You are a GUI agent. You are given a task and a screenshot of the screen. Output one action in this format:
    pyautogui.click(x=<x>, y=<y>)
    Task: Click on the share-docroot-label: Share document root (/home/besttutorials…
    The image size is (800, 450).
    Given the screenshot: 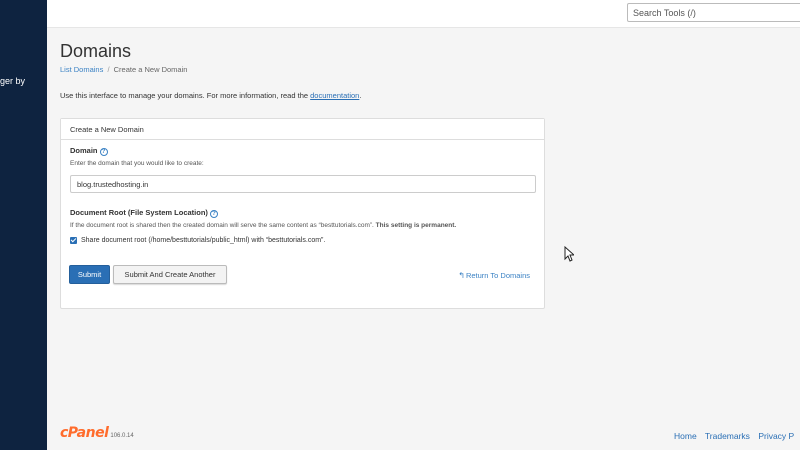 What is the action you would take?
    pyautogui.click(x=203, y=240)
    